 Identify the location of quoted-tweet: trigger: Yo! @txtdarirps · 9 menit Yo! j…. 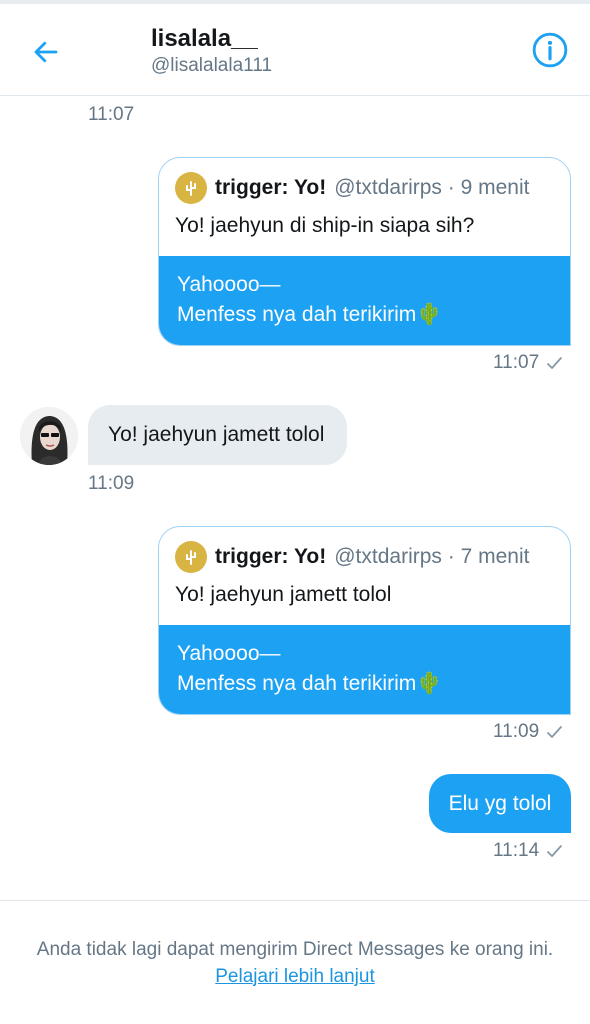
(364, 207).